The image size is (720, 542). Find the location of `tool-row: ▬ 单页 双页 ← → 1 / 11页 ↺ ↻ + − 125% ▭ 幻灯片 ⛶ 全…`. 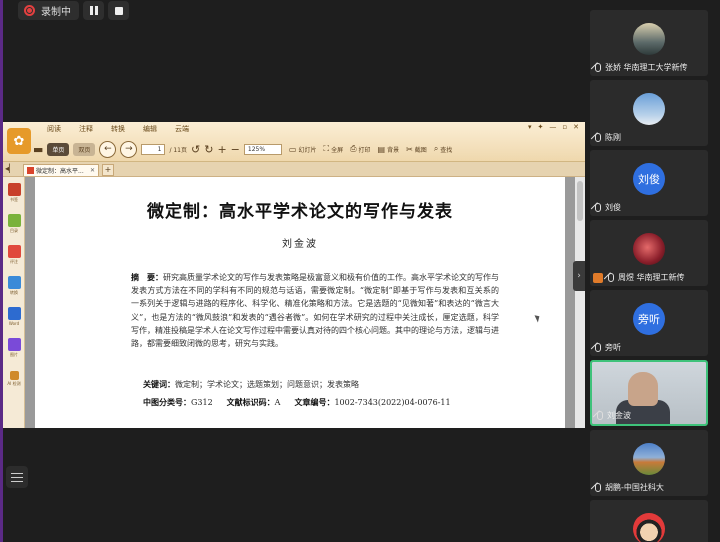

tool-row: ▬ 单页 双页 ← → 1 / 11页 ↺ ↻ + − 125% ▭ 幻灯片 ⛶ 全… is located at coordinates (309, 149).